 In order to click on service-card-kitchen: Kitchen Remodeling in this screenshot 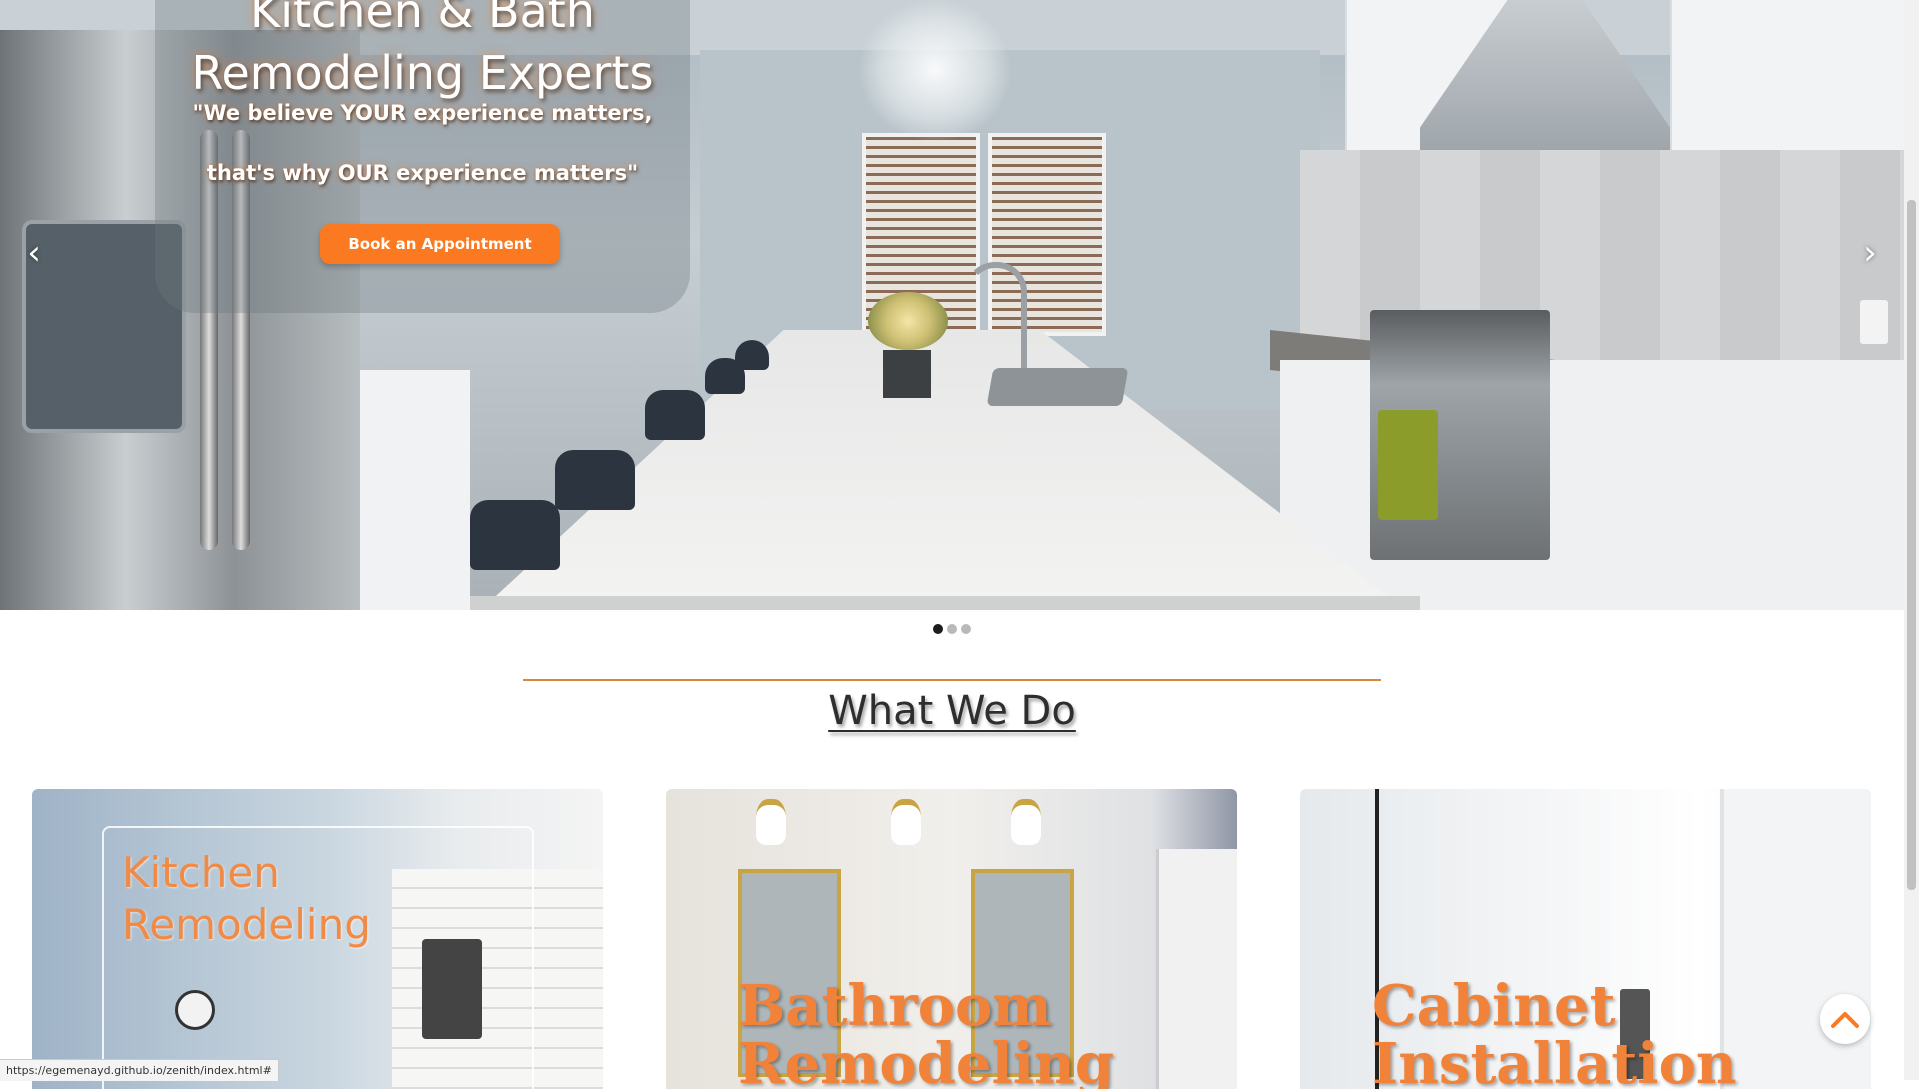, I will do `click(317, 939)`.